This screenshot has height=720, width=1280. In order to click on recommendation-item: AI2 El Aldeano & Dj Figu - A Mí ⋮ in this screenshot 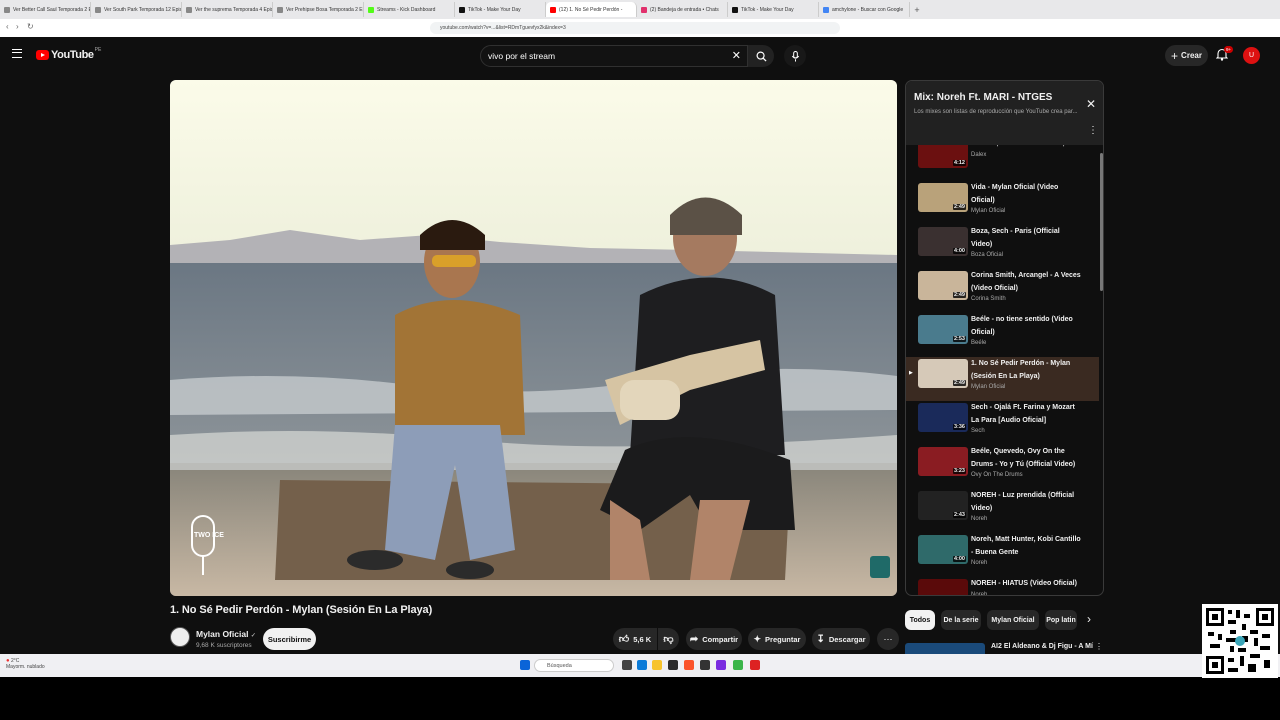, I will do `click(1004, 647)`.